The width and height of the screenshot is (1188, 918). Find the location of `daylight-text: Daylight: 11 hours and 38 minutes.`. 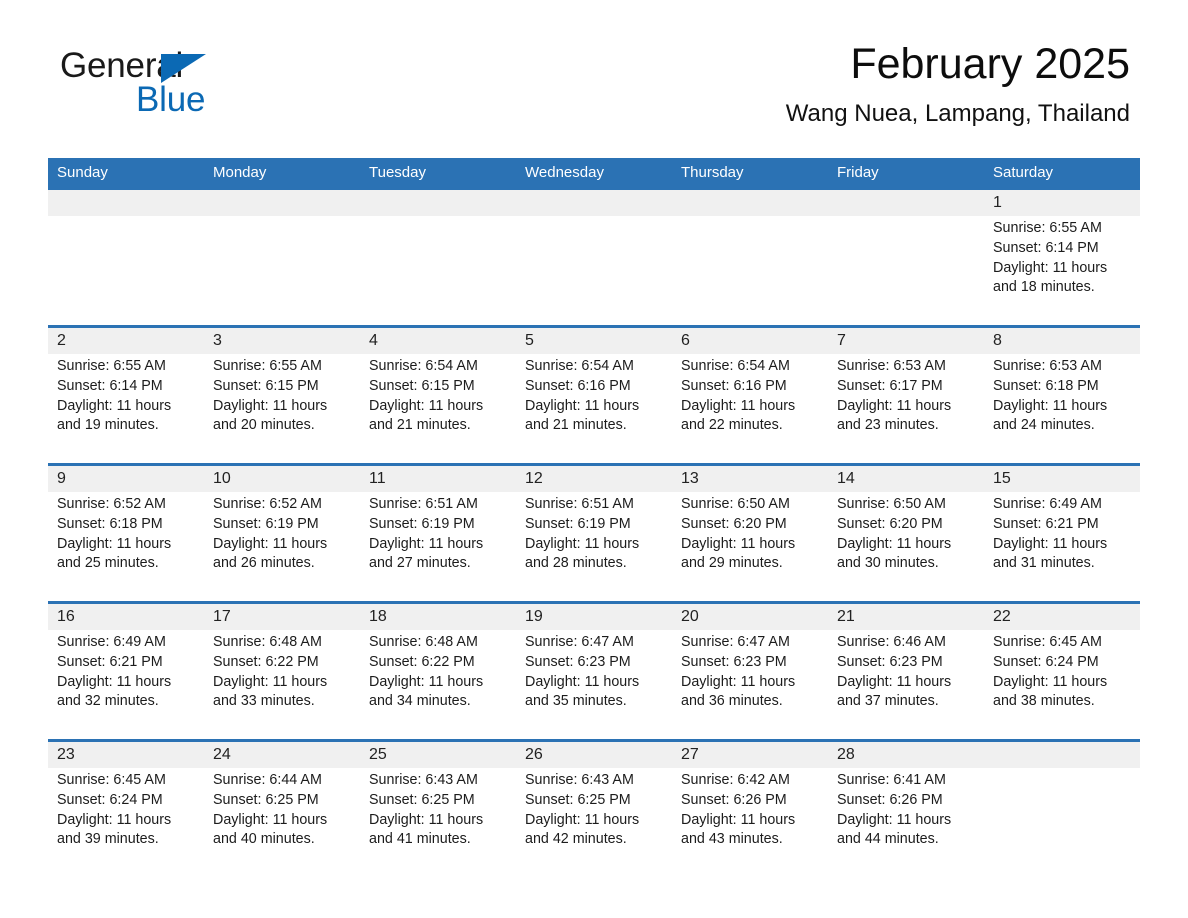

daylight-text: Daylight: 11 hours and 38 minutes. is located at coordinates (1050, 691).